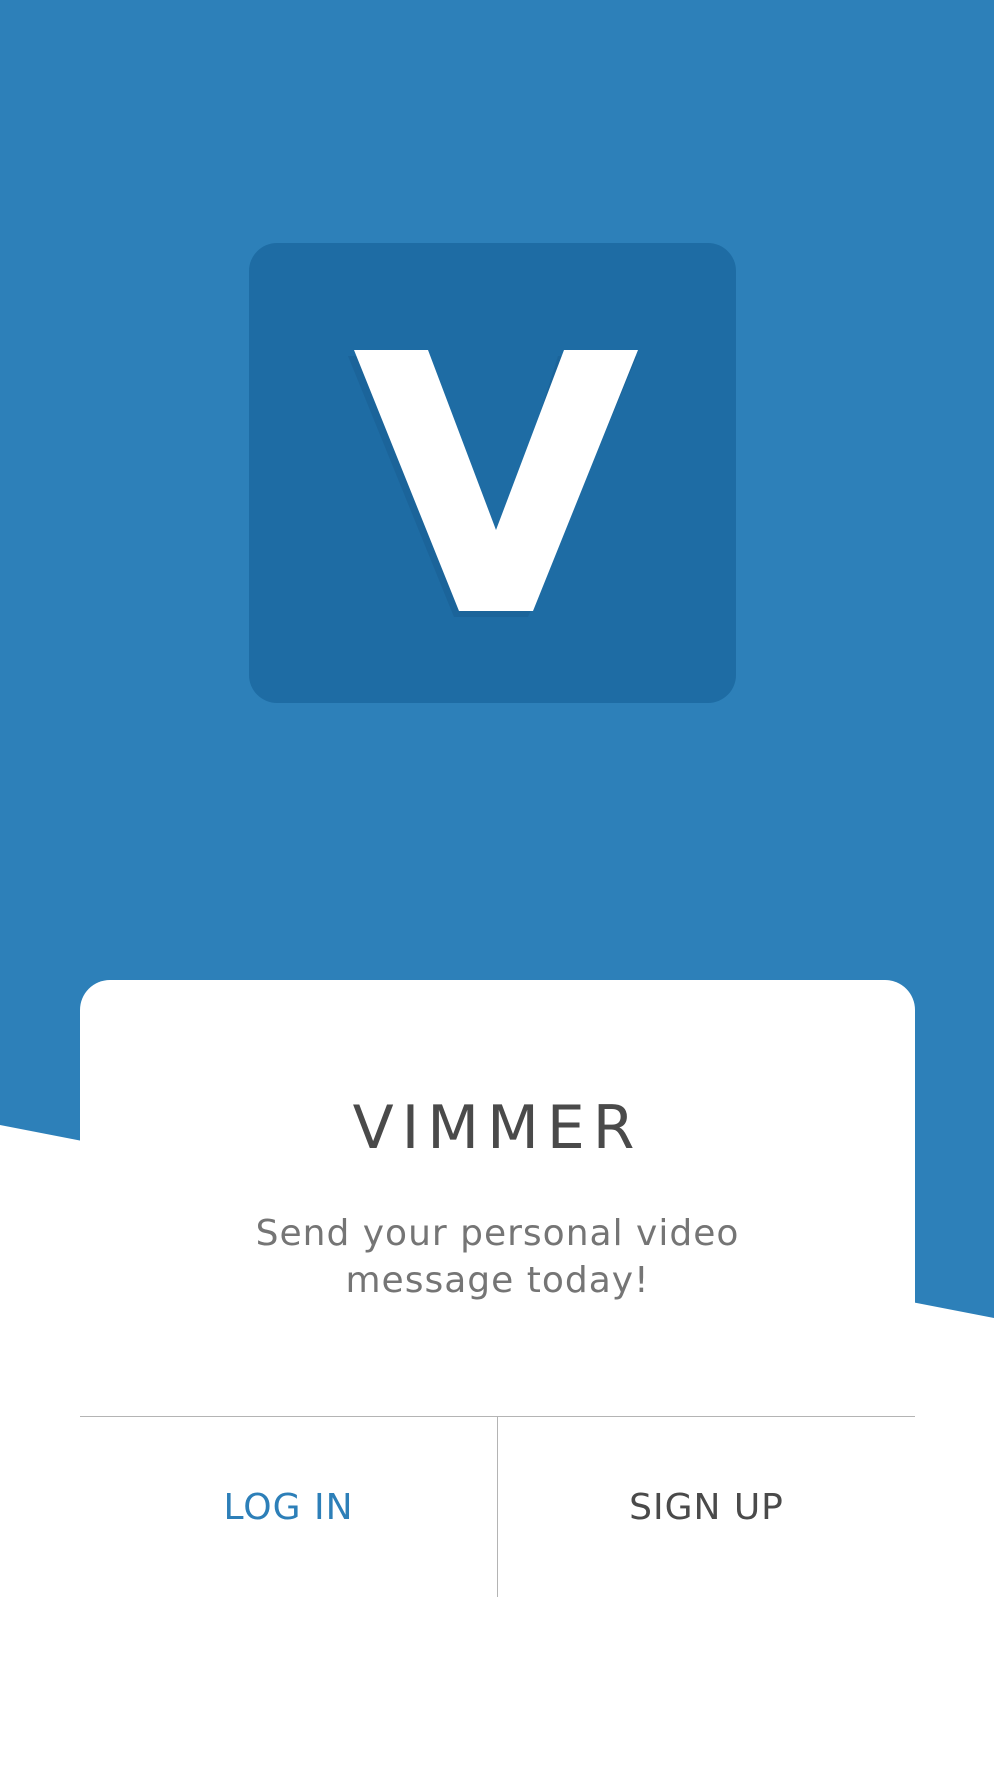 Image resolution: width=994 pixels, height=1767 pixels. I want to click on app-name: VIMMER, so click(497, 1128).